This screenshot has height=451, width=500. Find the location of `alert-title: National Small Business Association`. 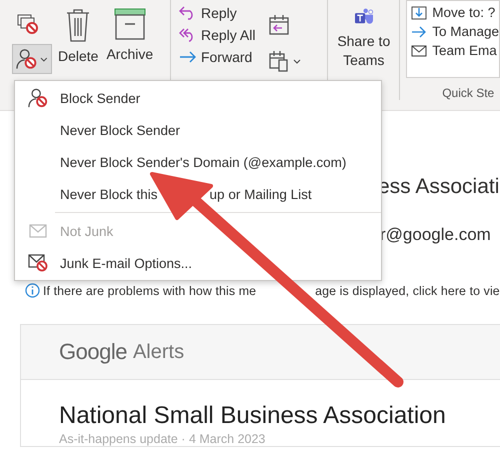

alert-title: National Small Business Association is located at coordinates (253, 416).